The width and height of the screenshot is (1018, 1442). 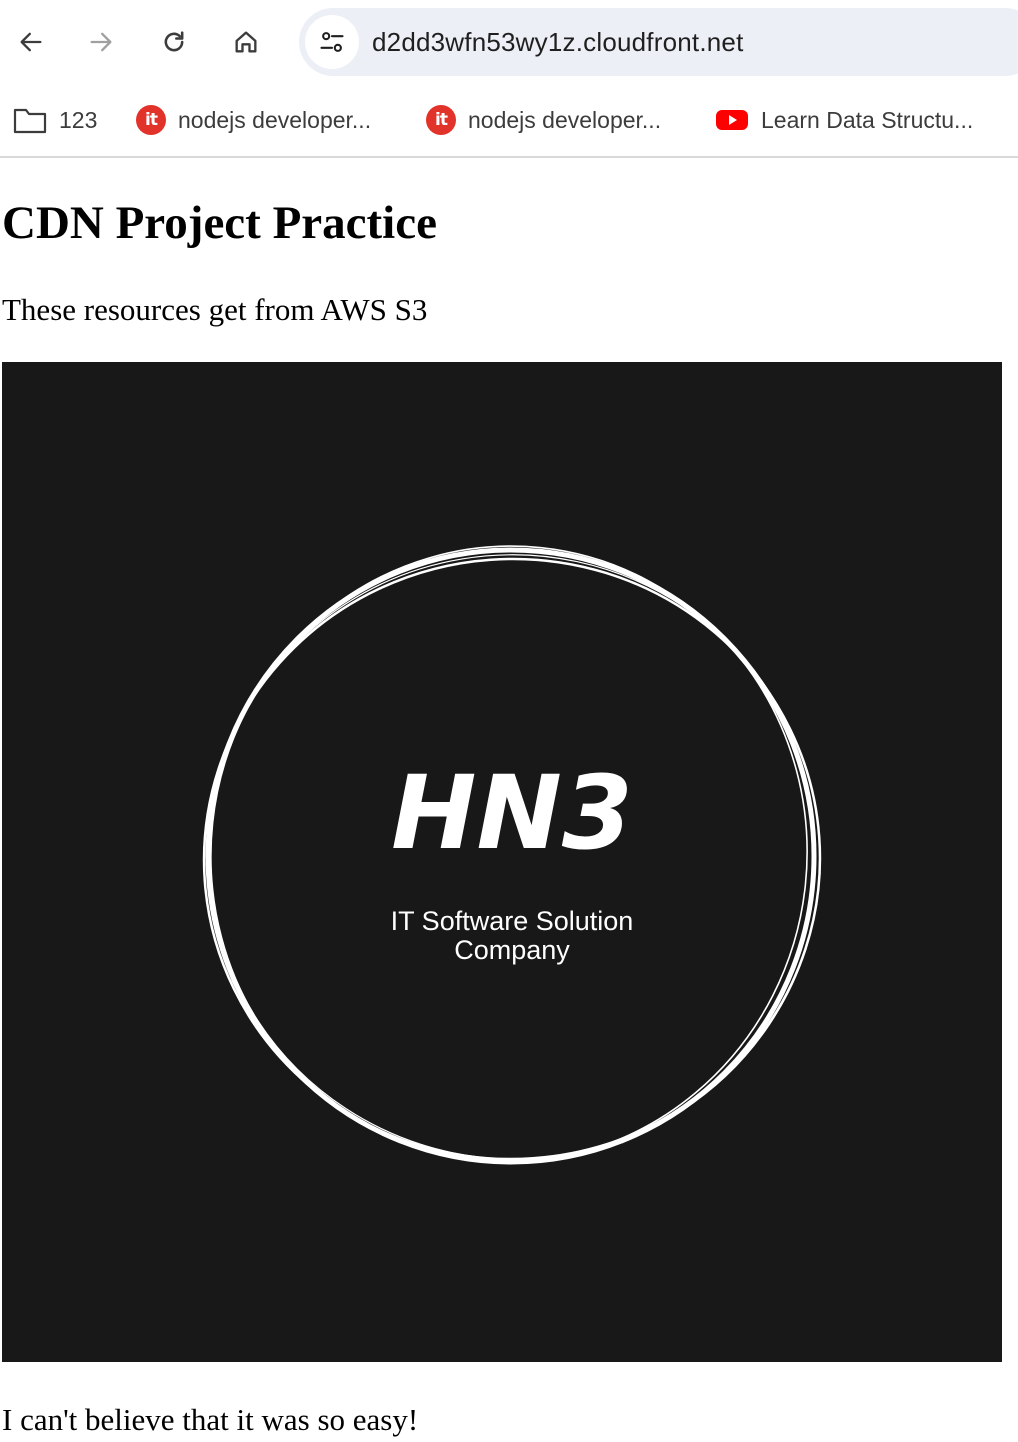 I want to click on bookmark-label: 123, so click(x=78, y=119).